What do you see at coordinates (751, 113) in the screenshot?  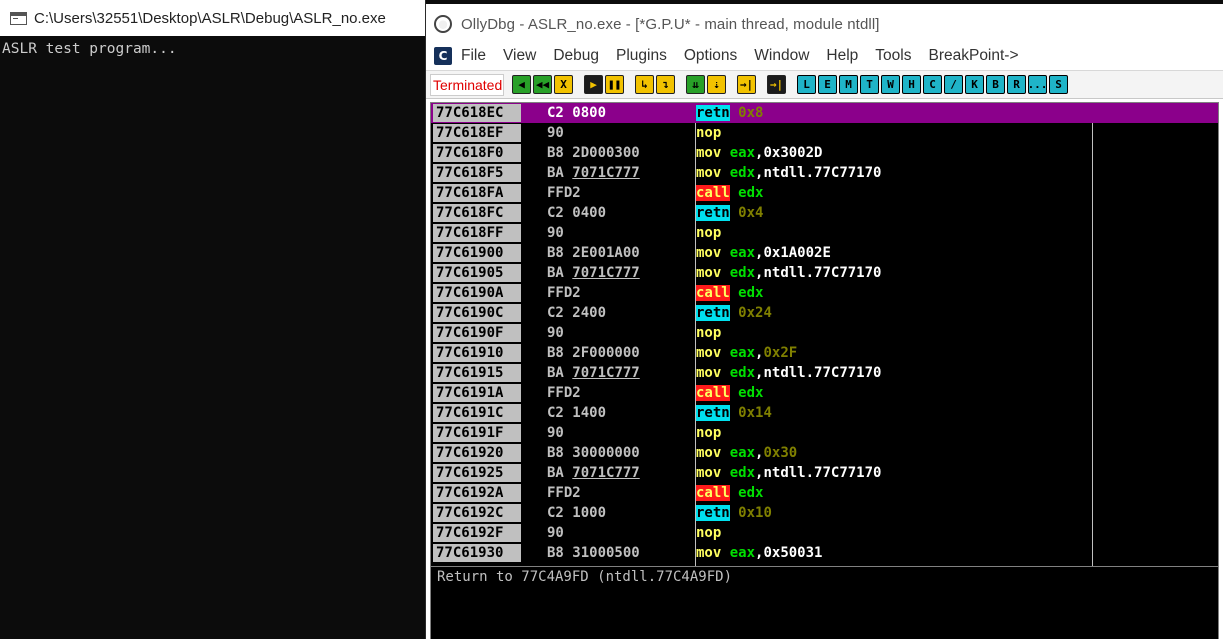 I see `disasm-operand: 0x8` at bounding box center [751, 113].